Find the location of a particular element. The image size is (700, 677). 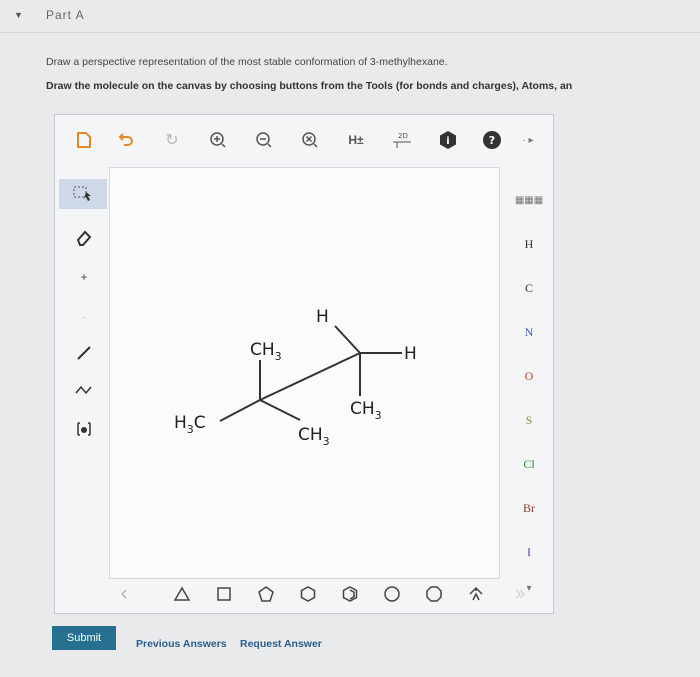

new-document-icon is located at coordinates (84, 140).